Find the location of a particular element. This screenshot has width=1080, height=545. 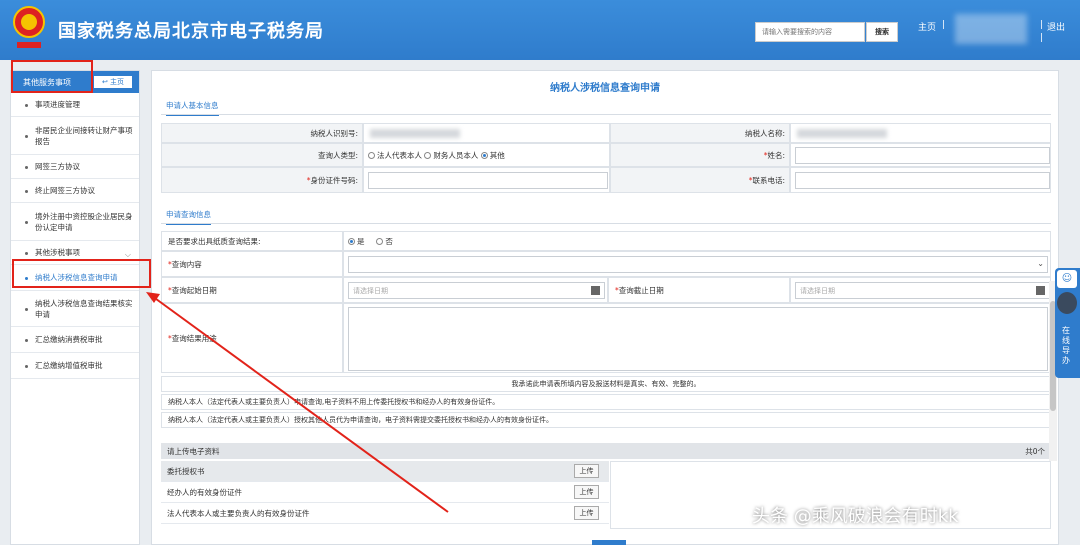

upload-row-agent-id: 经办人的有效身份证件 上传 is located at coordinates (385, 492).